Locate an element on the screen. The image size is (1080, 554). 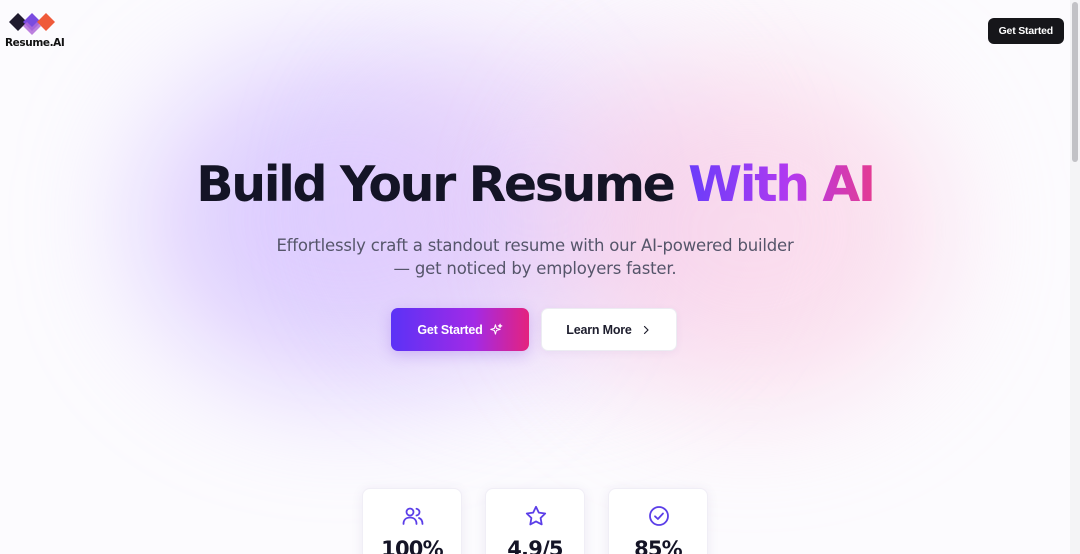
users-icon is located at coordinates (413, 516).